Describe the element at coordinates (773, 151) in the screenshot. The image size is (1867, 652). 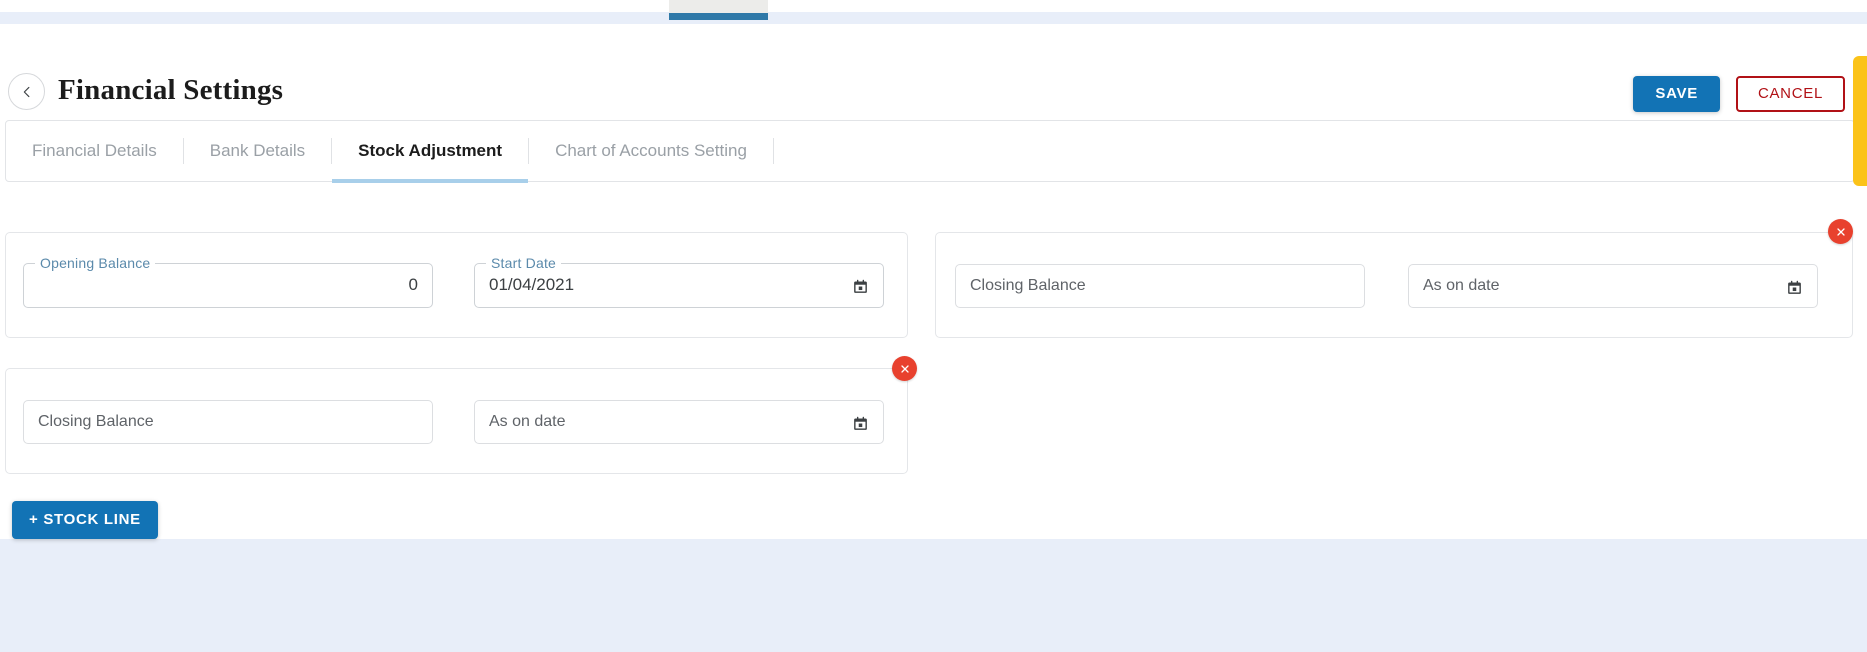
I see `tab-divider` at that location.